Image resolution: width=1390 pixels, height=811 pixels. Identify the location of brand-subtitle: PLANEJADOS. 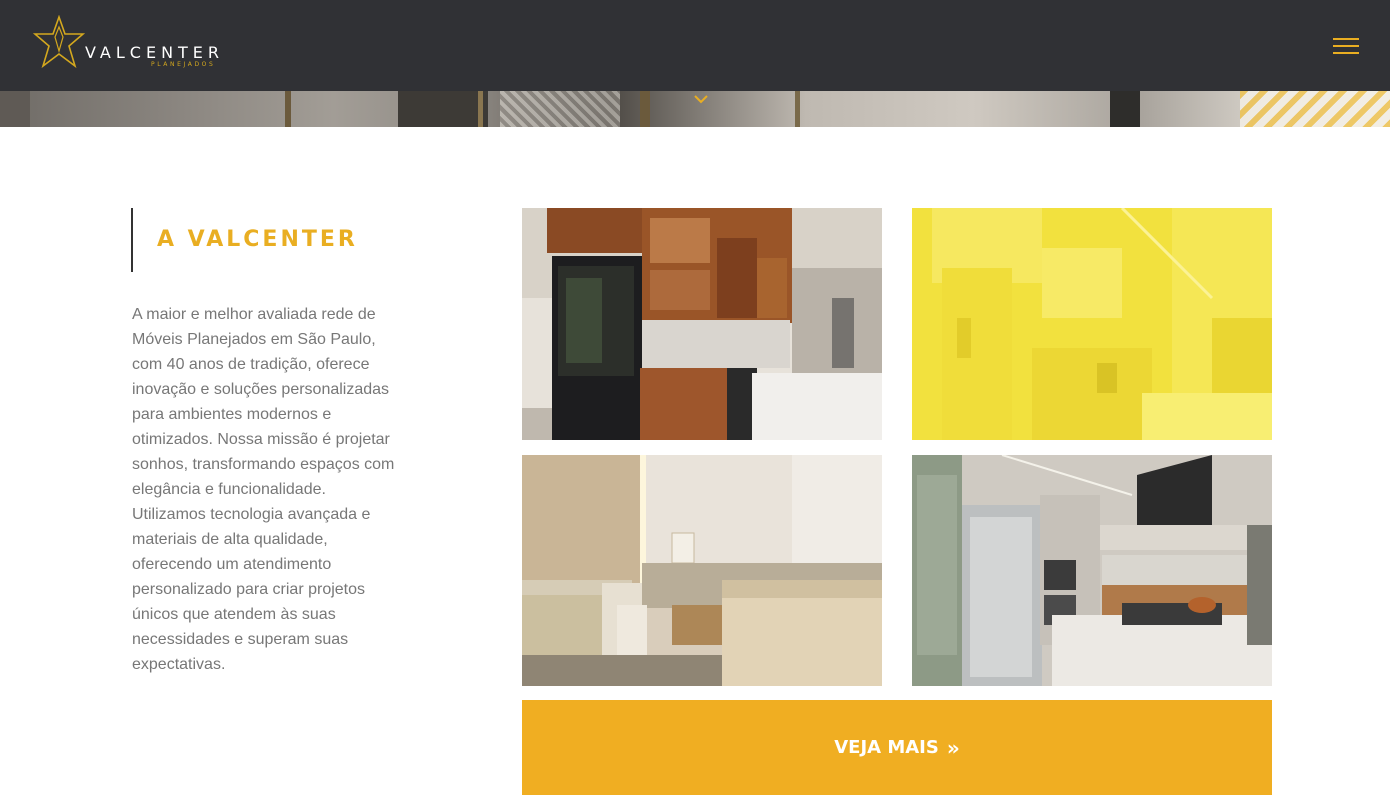
(183, 64).